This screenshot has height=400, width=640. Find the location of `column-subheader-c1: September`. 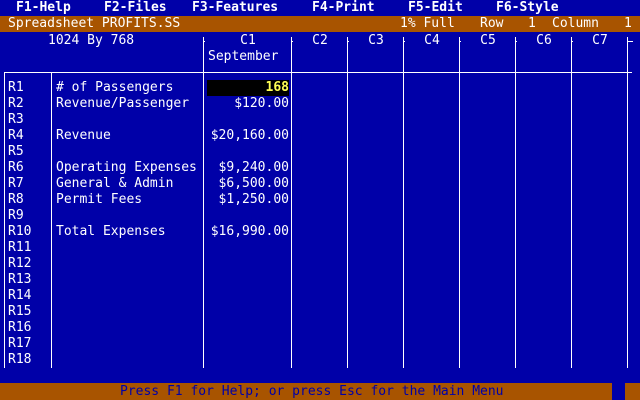

column-subheader-c1: September is located at coordinates (243, 56).